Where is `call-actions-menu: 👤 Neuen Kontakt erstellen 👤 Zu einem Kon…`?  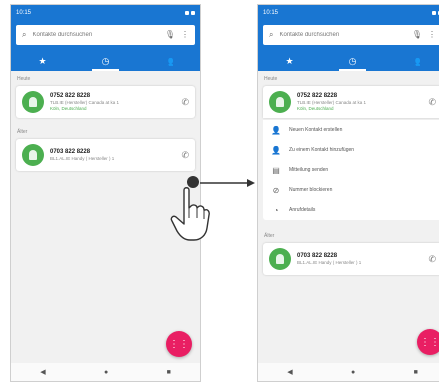 call-actions-menu: 👤 Neuen Kontakt erstellen 👤 Zu einem Kon… is located at coordinates (351, 170).